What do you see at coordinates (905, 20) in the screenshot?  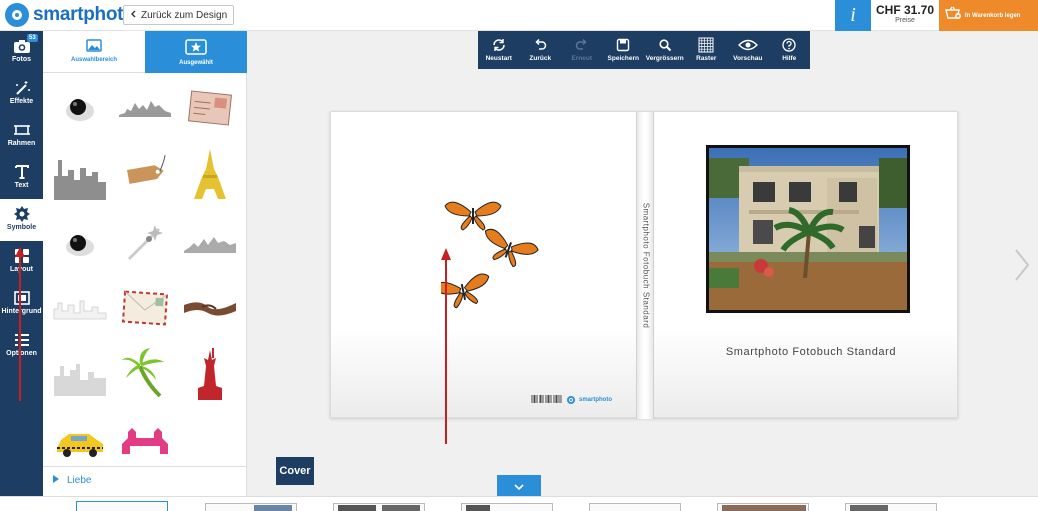 I see `price-label: Preise` at bounding box center [905, 20].